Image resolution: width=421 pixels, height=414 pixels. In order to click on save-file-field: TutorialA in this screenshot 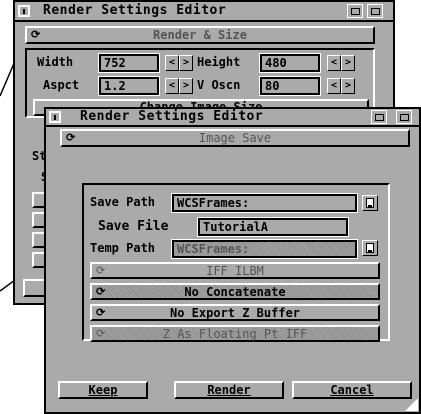, I will do `click(273, 227)`.